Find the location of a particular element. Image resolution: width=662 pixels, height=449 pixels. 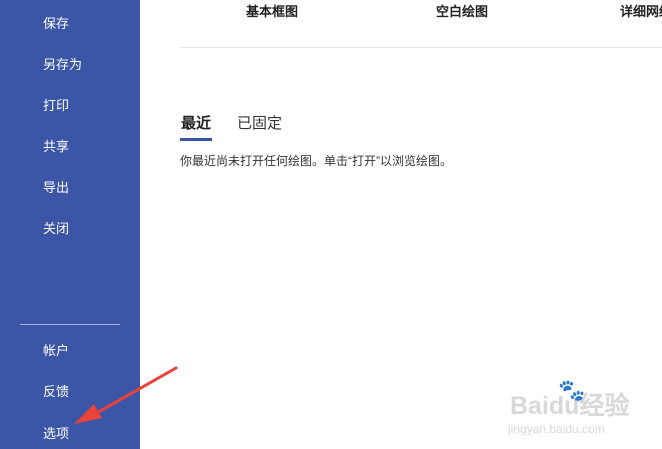

watermark-main-text: Baidu经验 is located at coordinates (570, 406).